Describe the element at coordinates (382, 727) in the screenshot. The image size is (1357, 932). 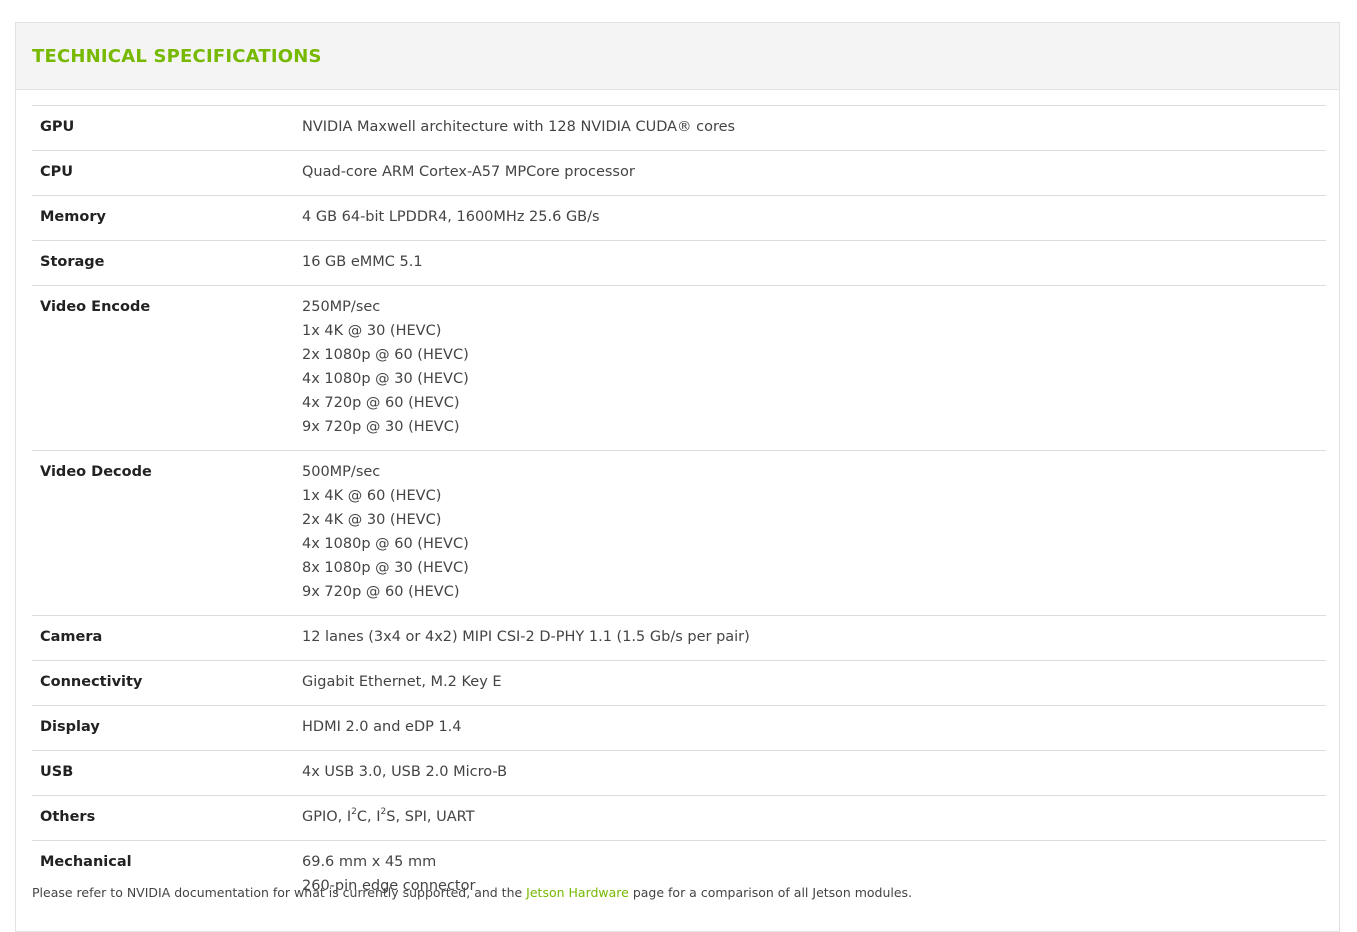
I see `spec-value-line: HDMI 2.0 and eDP 1.4` at that location.